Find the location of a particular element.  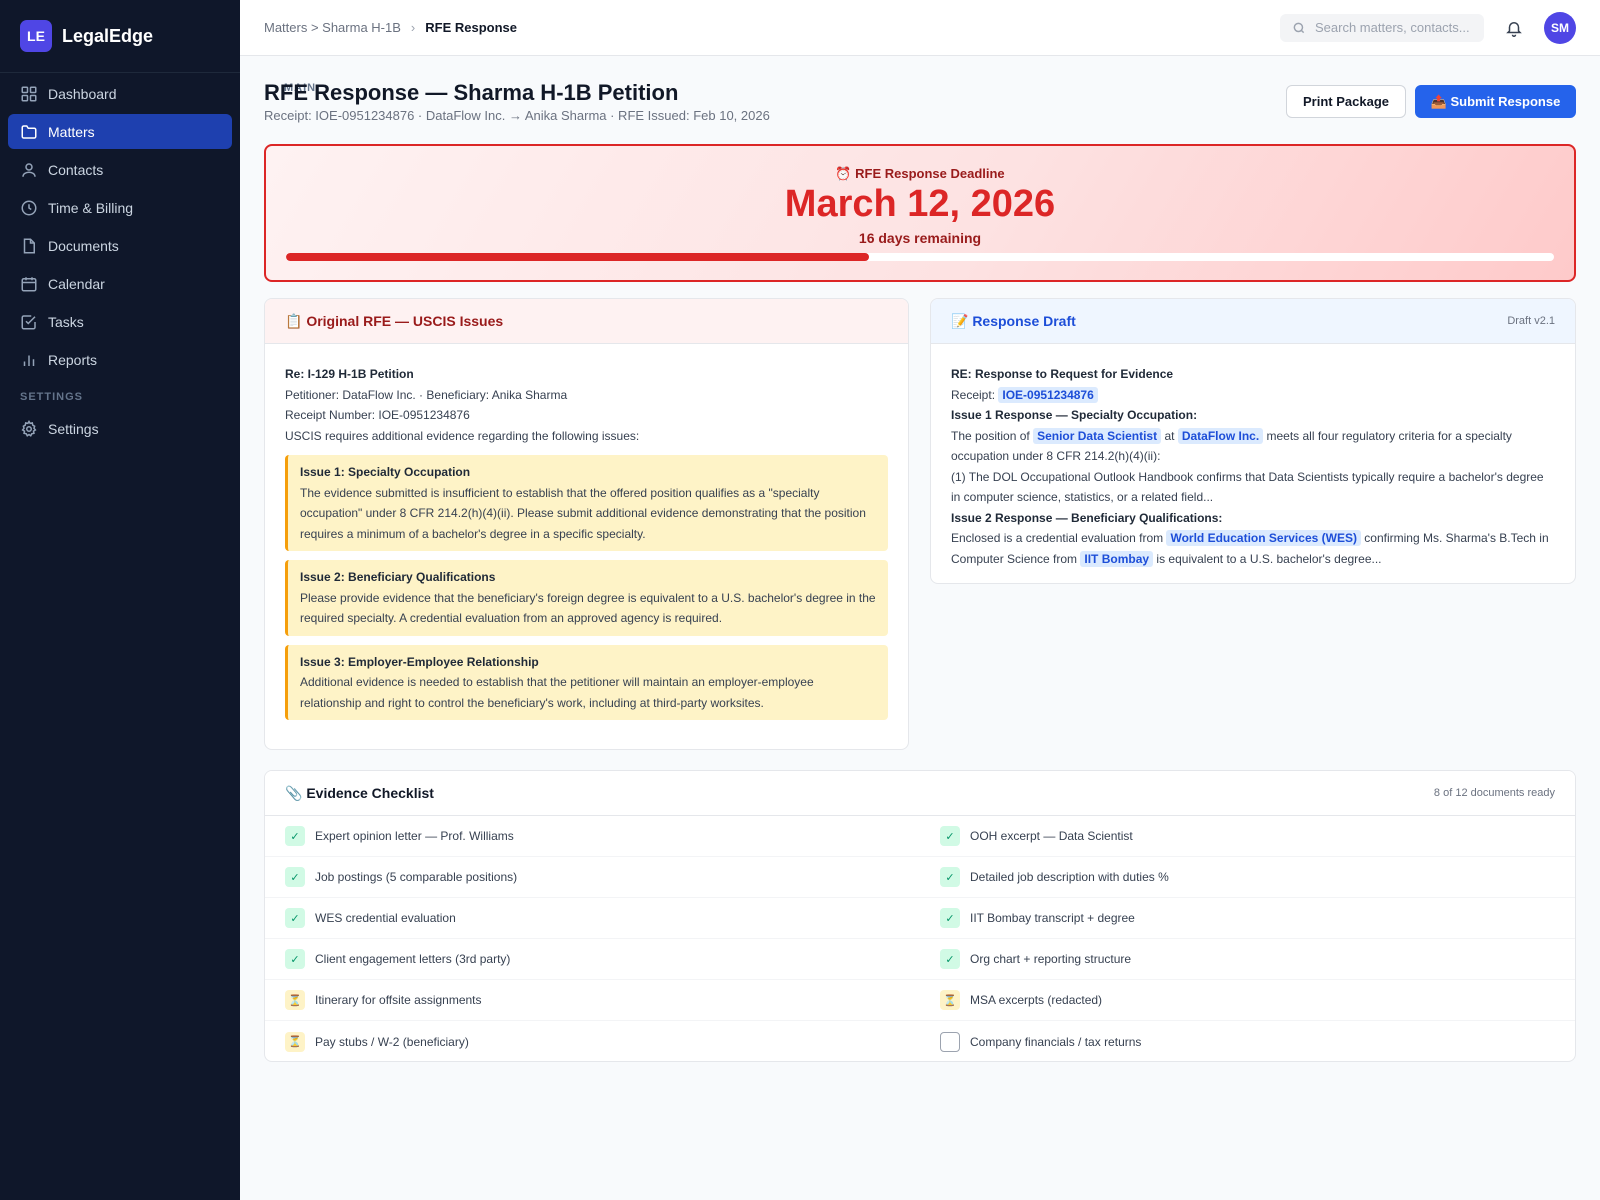

rfe-issue-title: Issue 1: Specialty Occupation is located at coordinates (385, 472).